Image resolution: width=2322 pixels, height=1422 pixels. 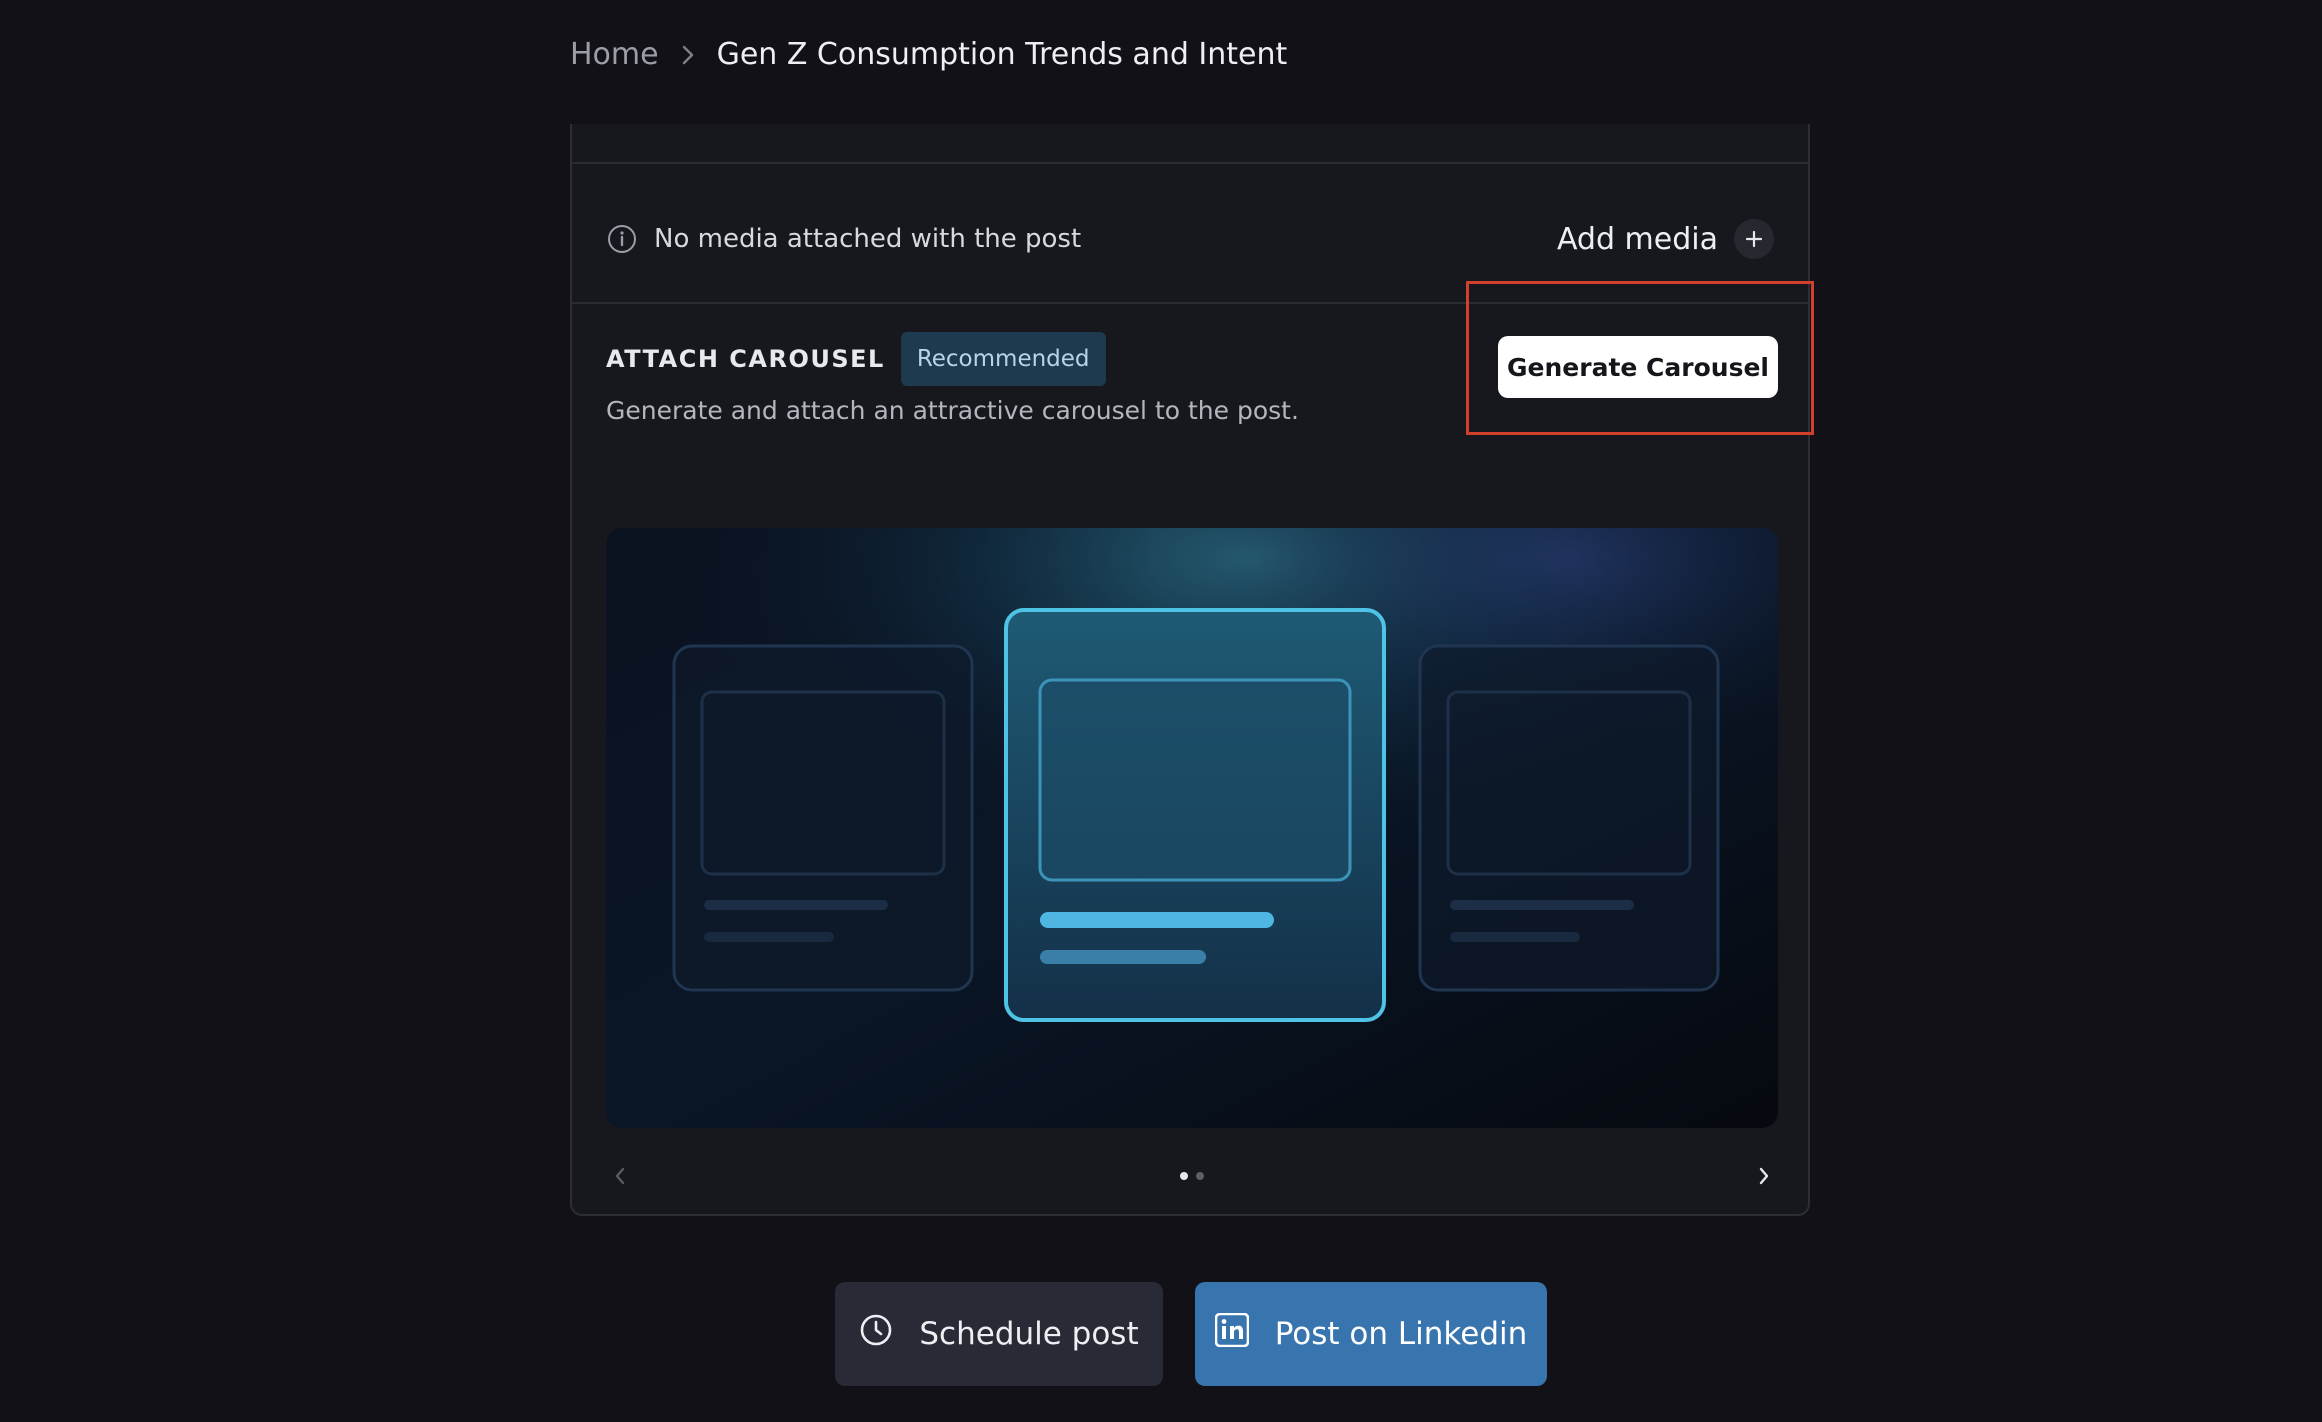 What do you see at coordinates (1002, 54) in the screenshot?
I see `breadcrumb-current: Gen Z Consumption Trends and Intent` at bounding box center [1002, 54].